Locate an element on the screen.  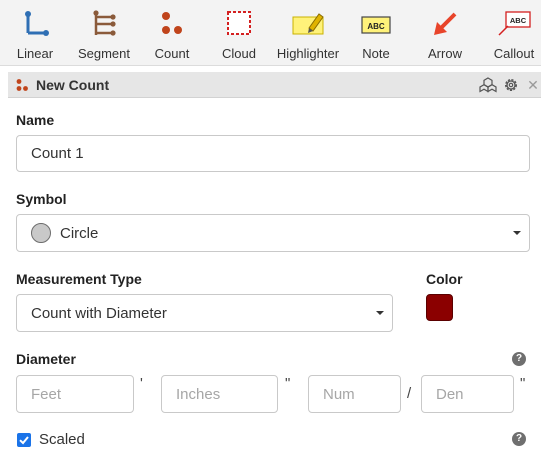
measurement-type-value: Count with Diameter is located at coordinates (99, 313).